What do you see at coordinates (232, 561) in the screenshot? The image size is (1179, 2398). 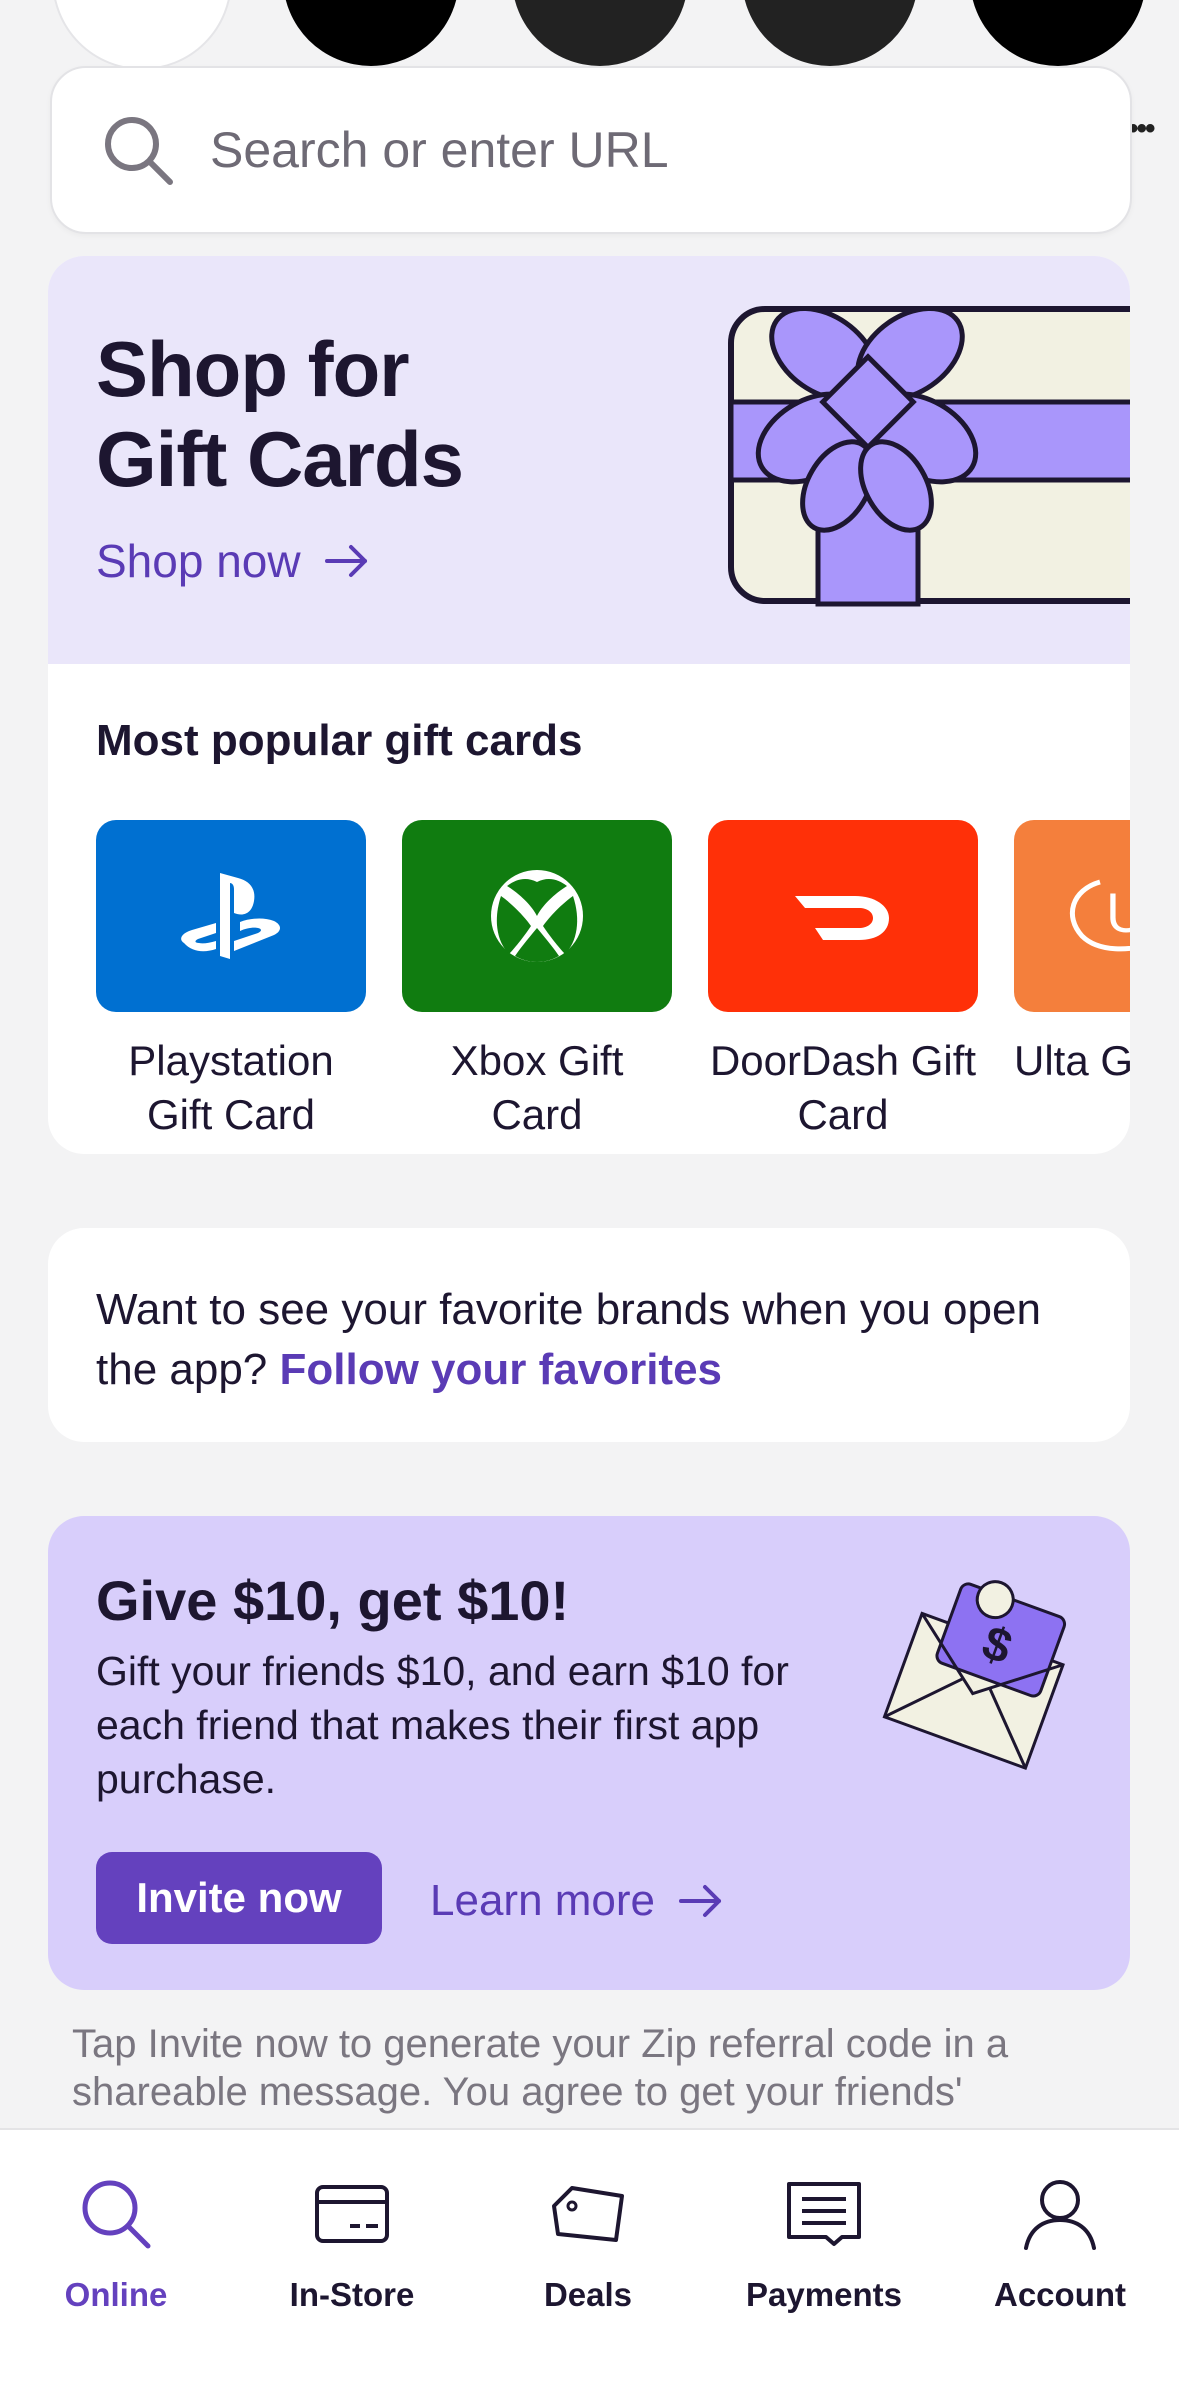 I see `shop-now-link: Shop now` at bounding box center [232, 561].